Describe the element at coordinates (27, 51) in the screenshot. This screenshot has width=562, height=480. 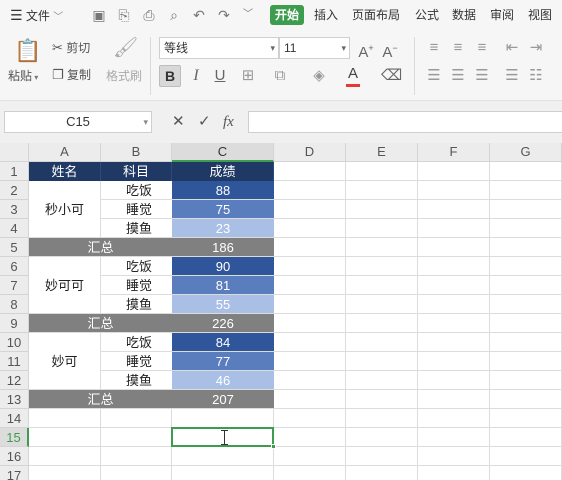
I see `paste-icon: 📋` at that location.